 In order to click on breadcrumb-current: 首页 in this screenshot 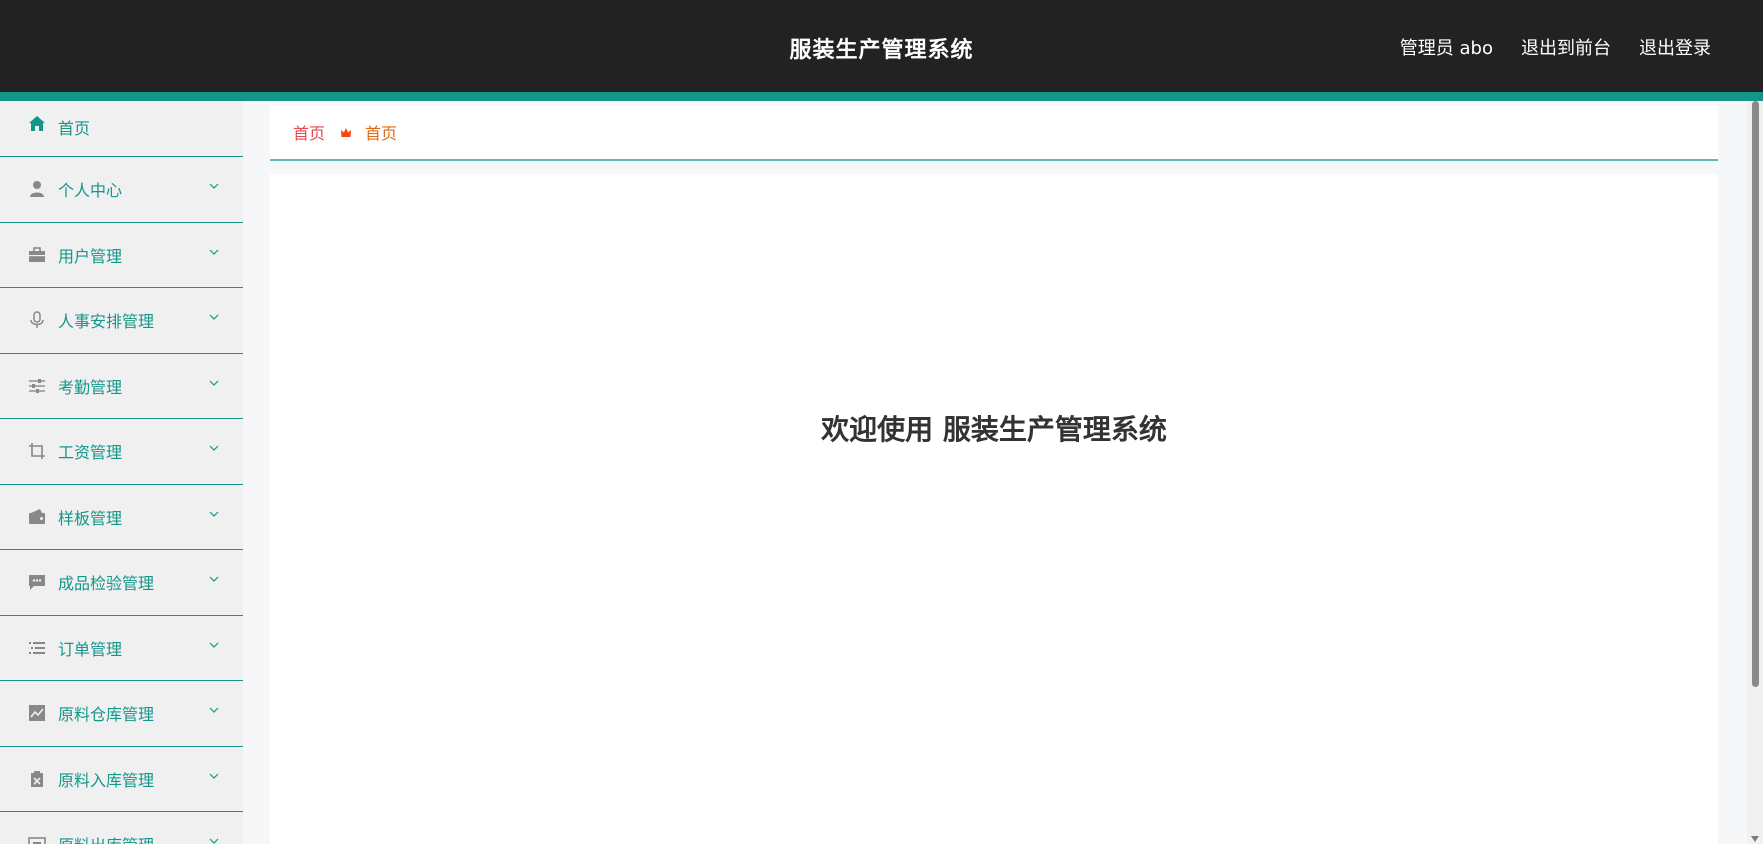, I will do `click(381, 133)`.